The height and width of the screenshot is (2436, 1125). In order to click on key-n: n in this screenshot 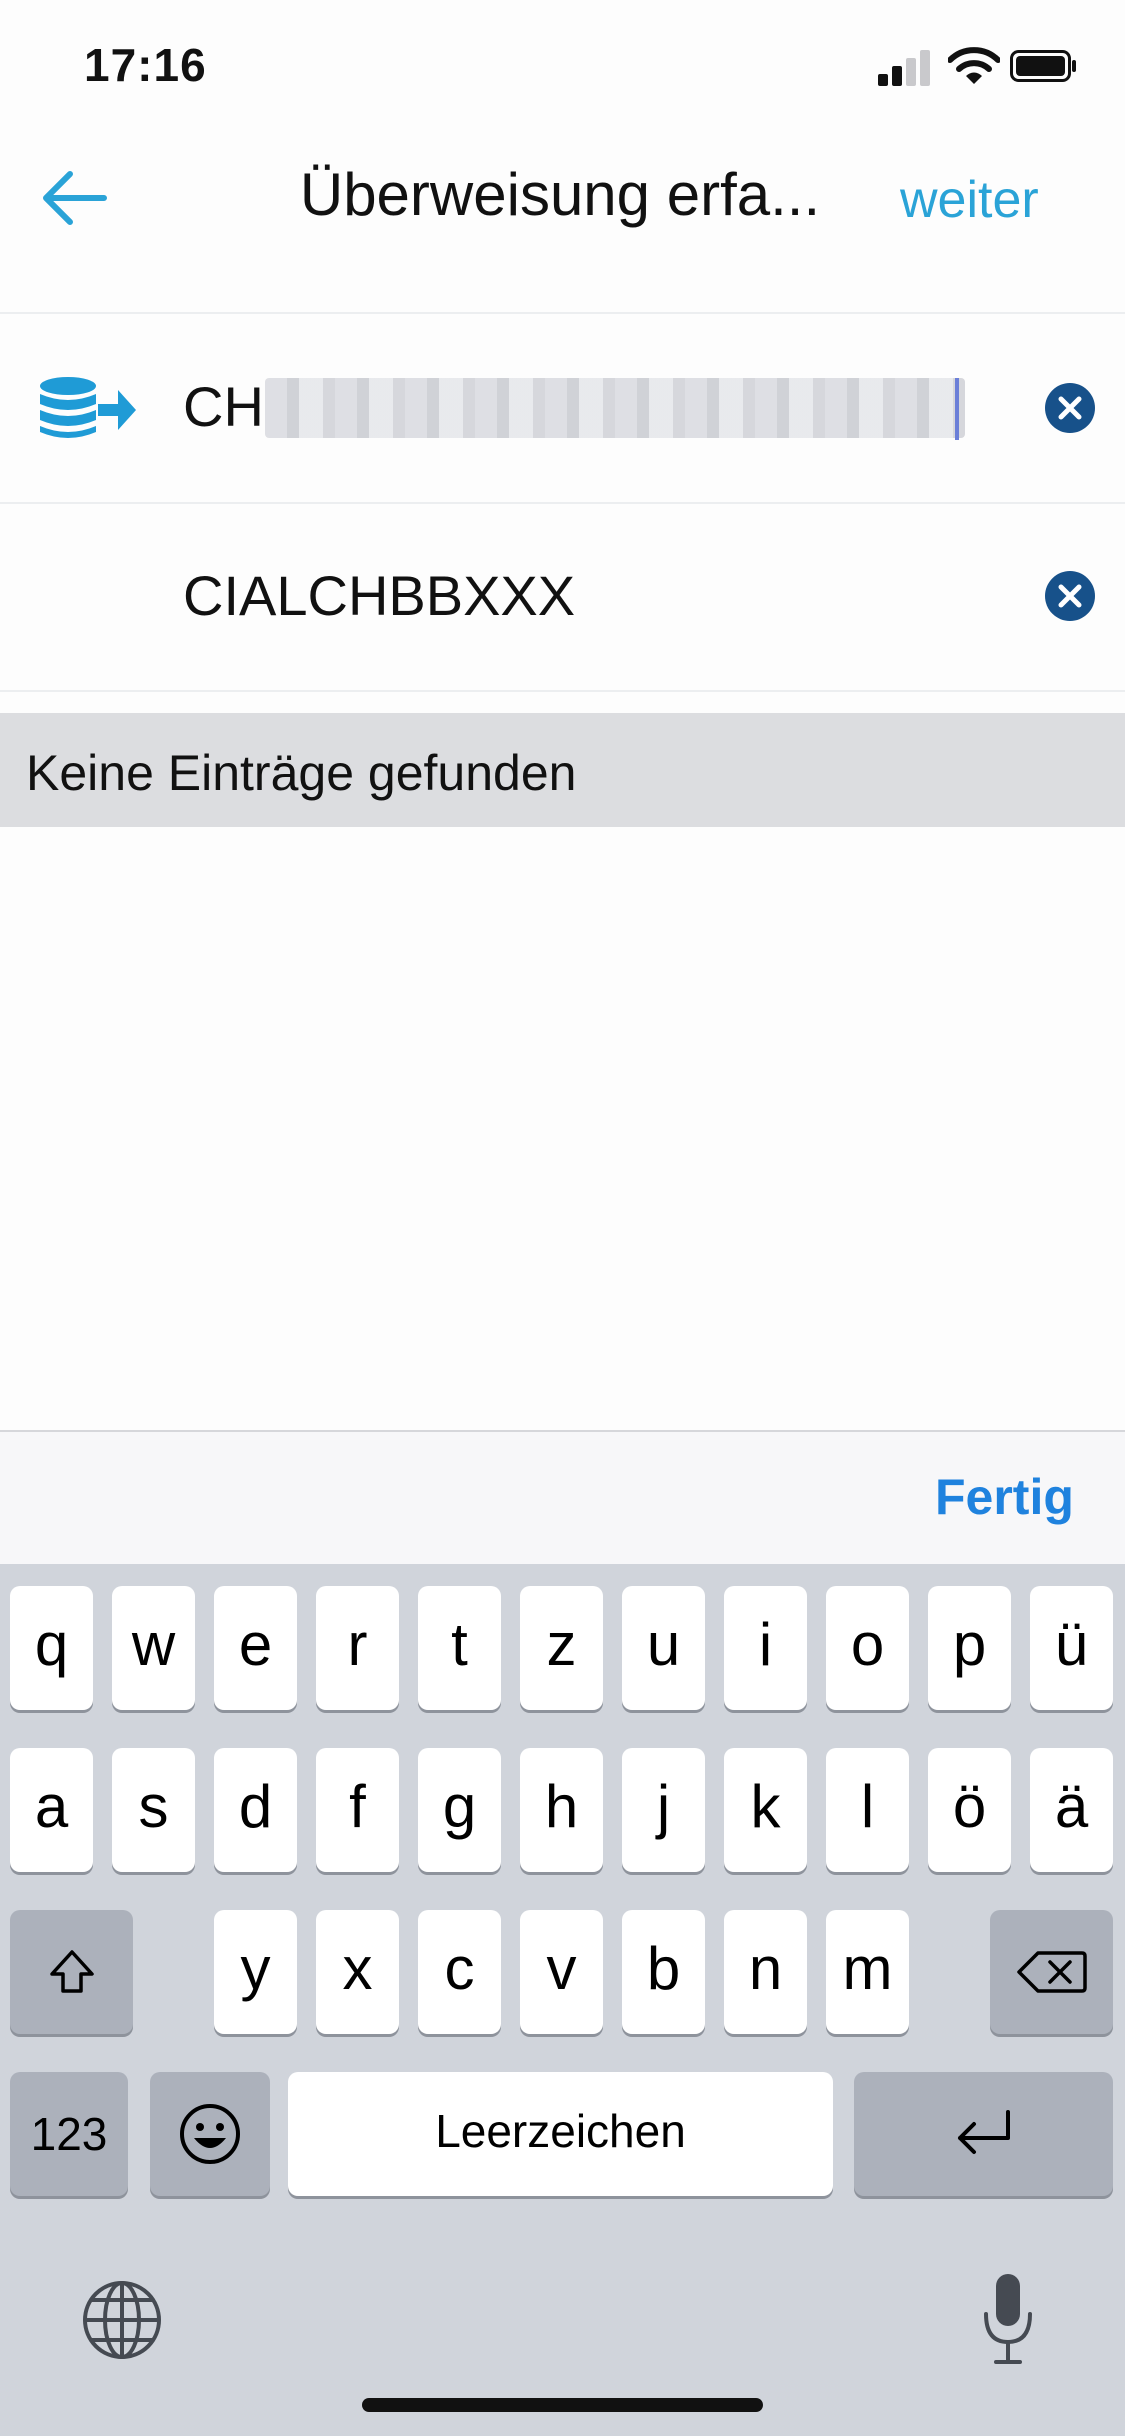, I will do `click(765, 1972)`.